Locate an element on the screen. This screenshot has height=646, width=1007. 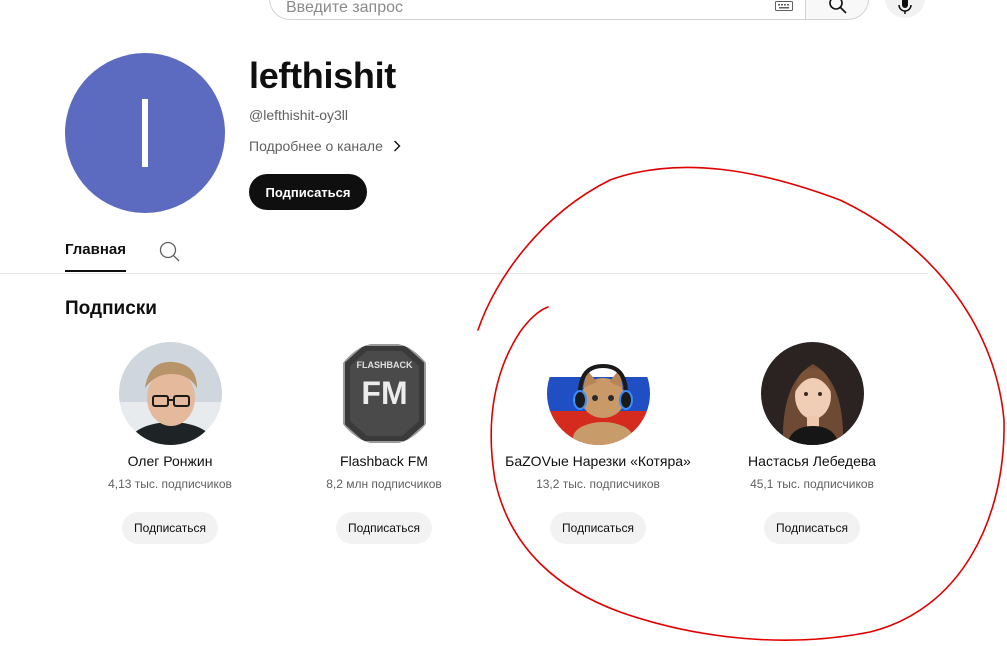
channel-avatar is located at coordinates (145, 133).